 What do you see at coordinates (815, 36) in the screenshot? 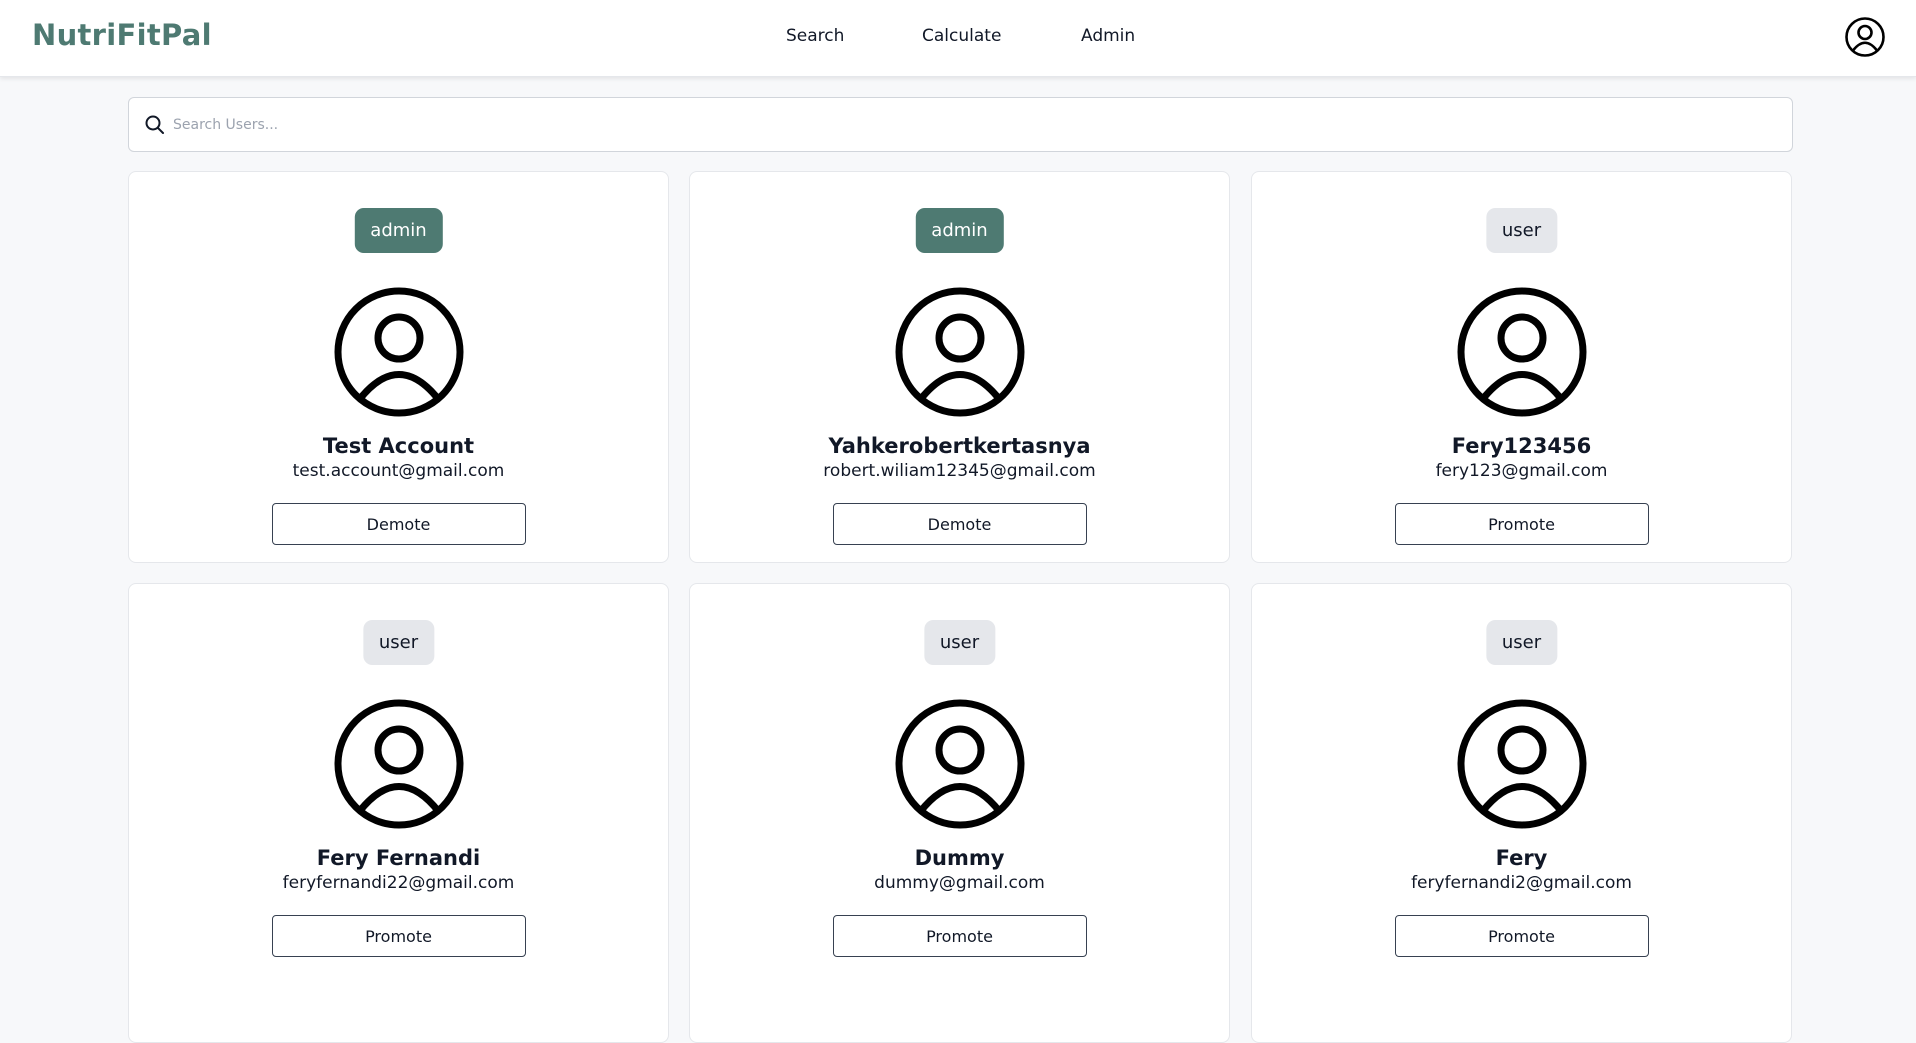
I see `nav-link-search: Search` at bounding box center [815, 36].